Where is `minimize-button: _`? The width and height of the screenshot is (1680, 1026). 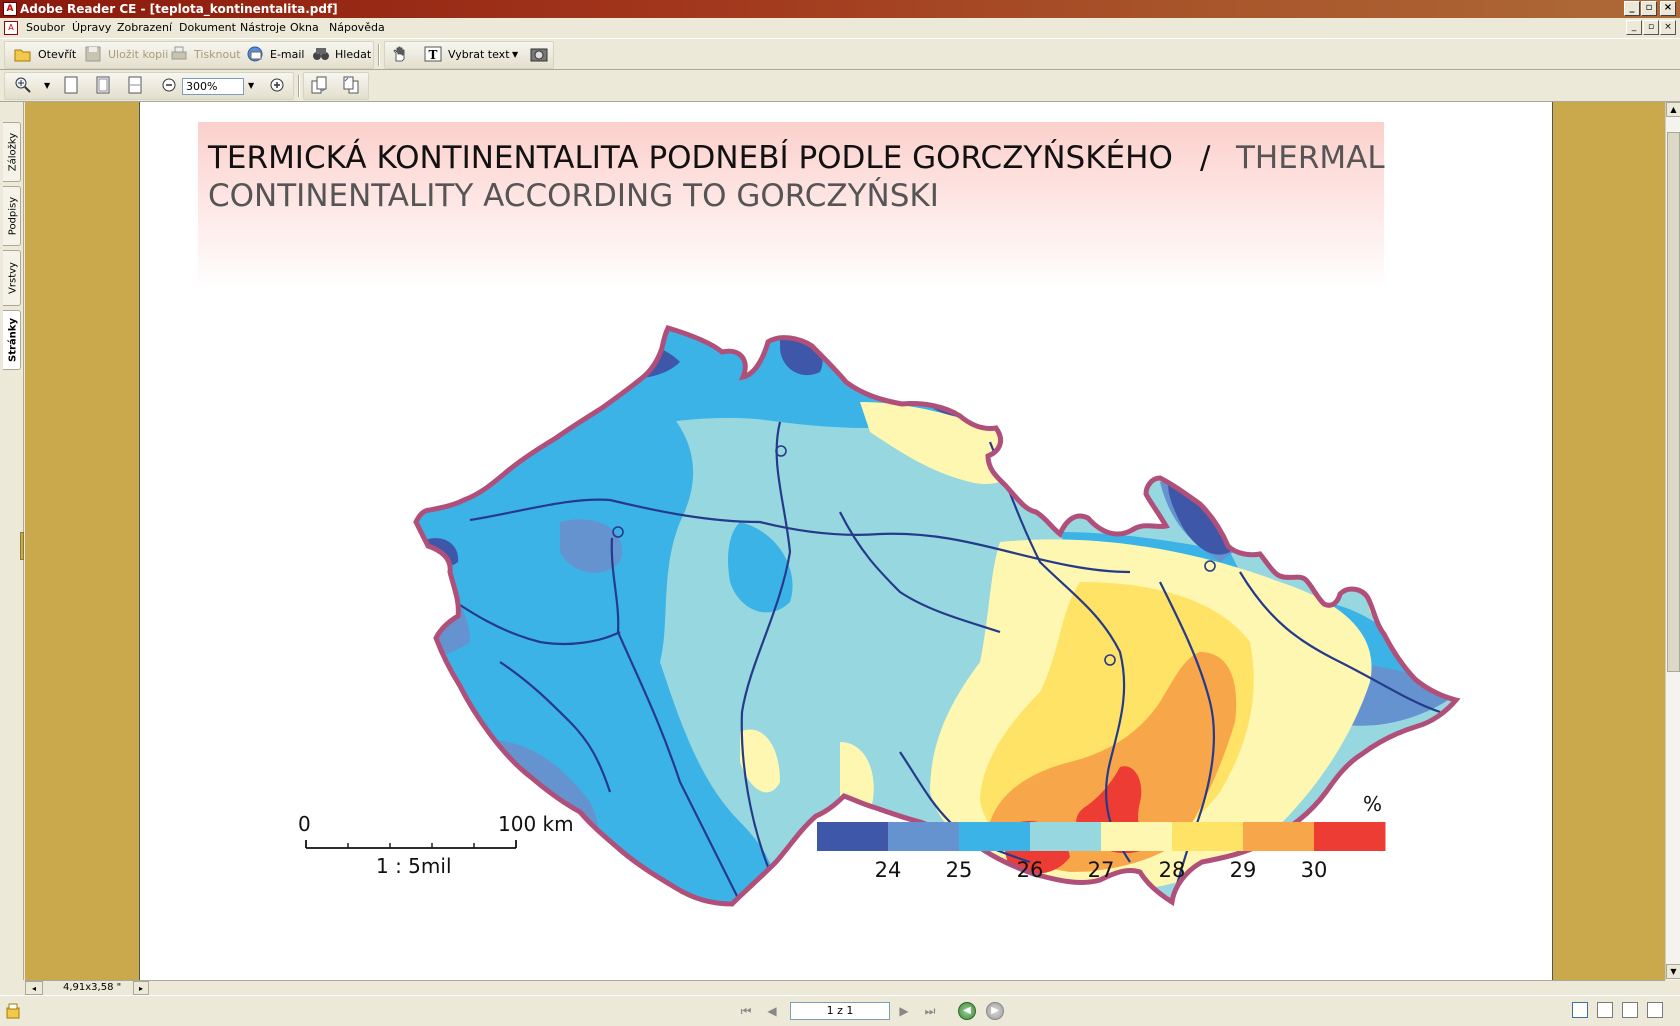 minimize-button: _ is located at coordinates (1632, 8).